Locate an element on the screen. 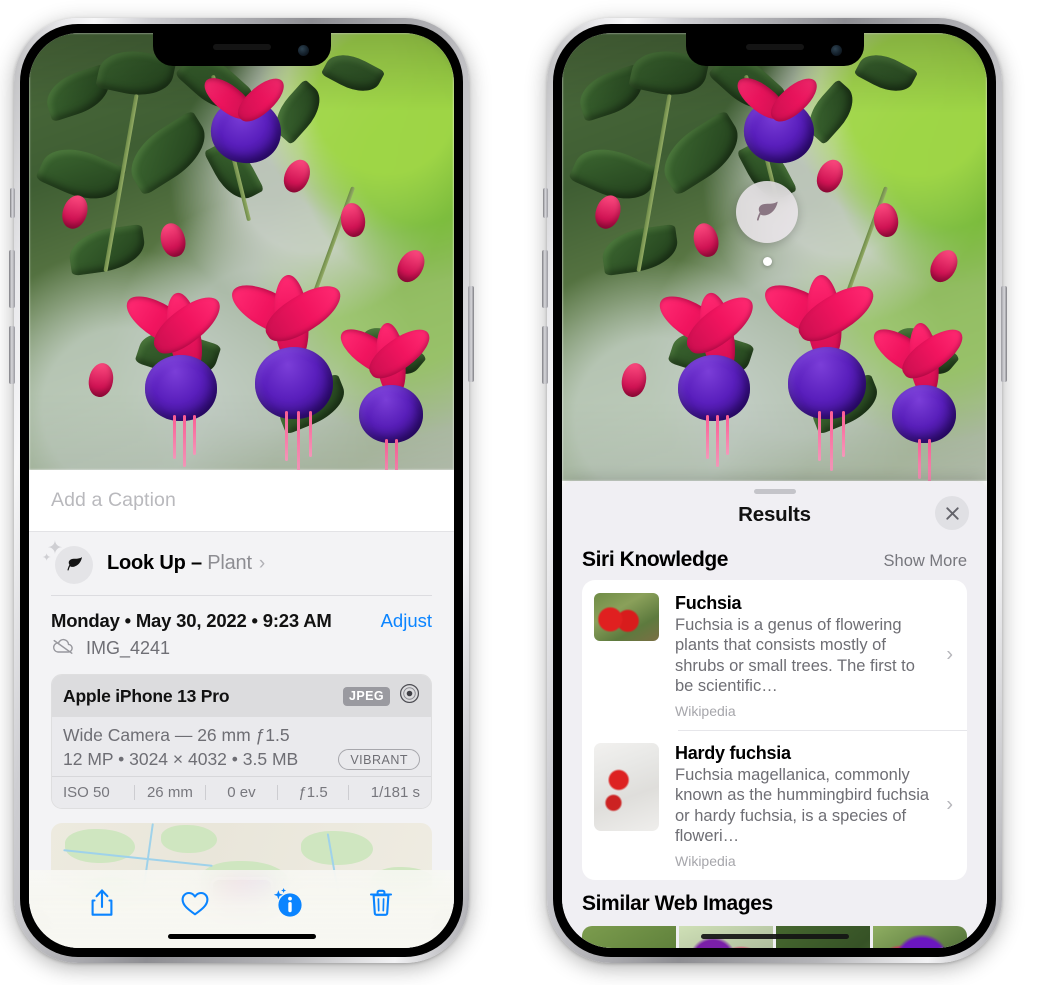 The width and height of the screenshot is (1055, 985). leaf-icon is located at coordinates (74, 564).